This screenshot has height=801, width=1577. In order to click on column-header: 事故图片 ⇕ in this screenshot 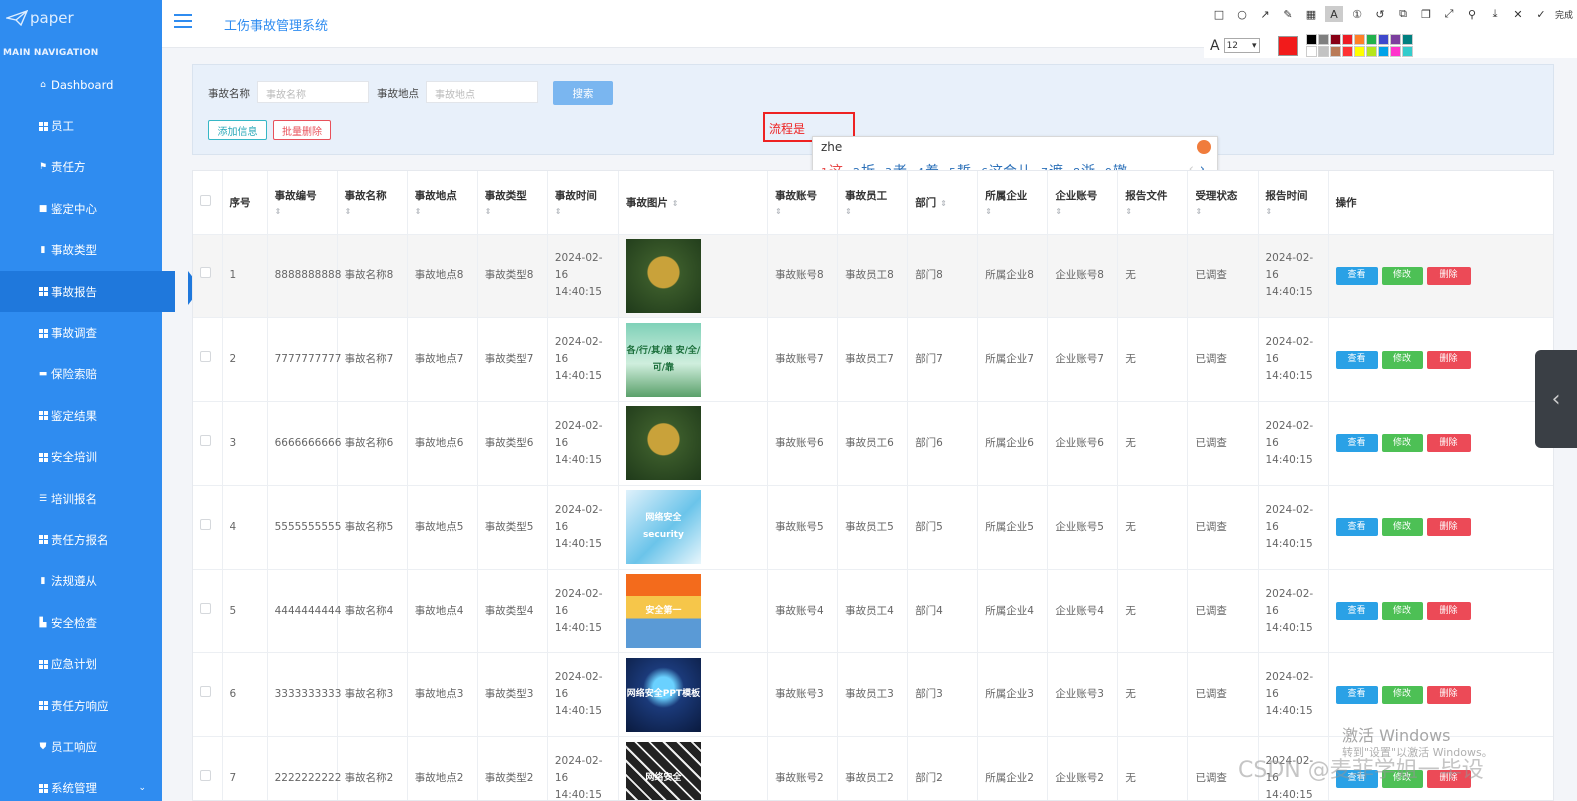, I will do `click(693, 203)`.